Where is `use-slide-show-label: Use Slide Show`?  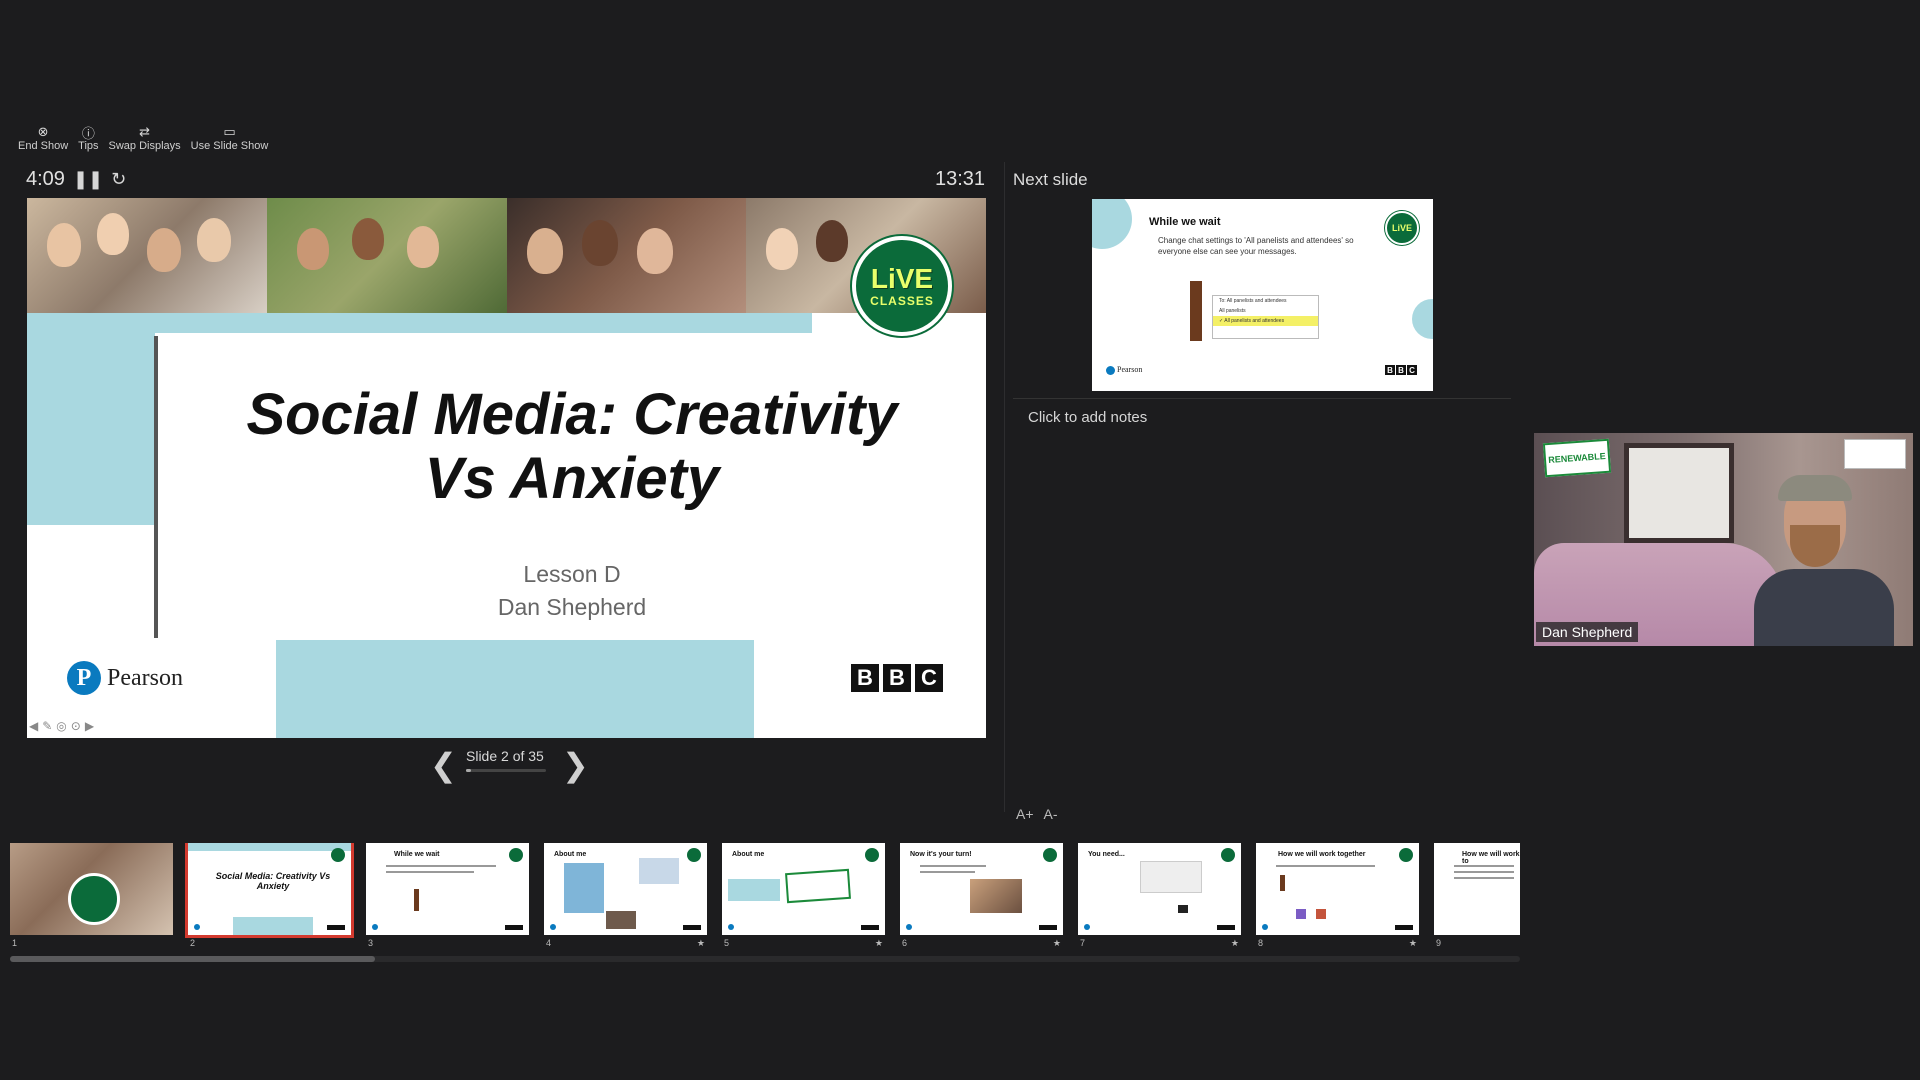 use-slide-show-label: Use Slide Show is located at coordinates (229, 146).